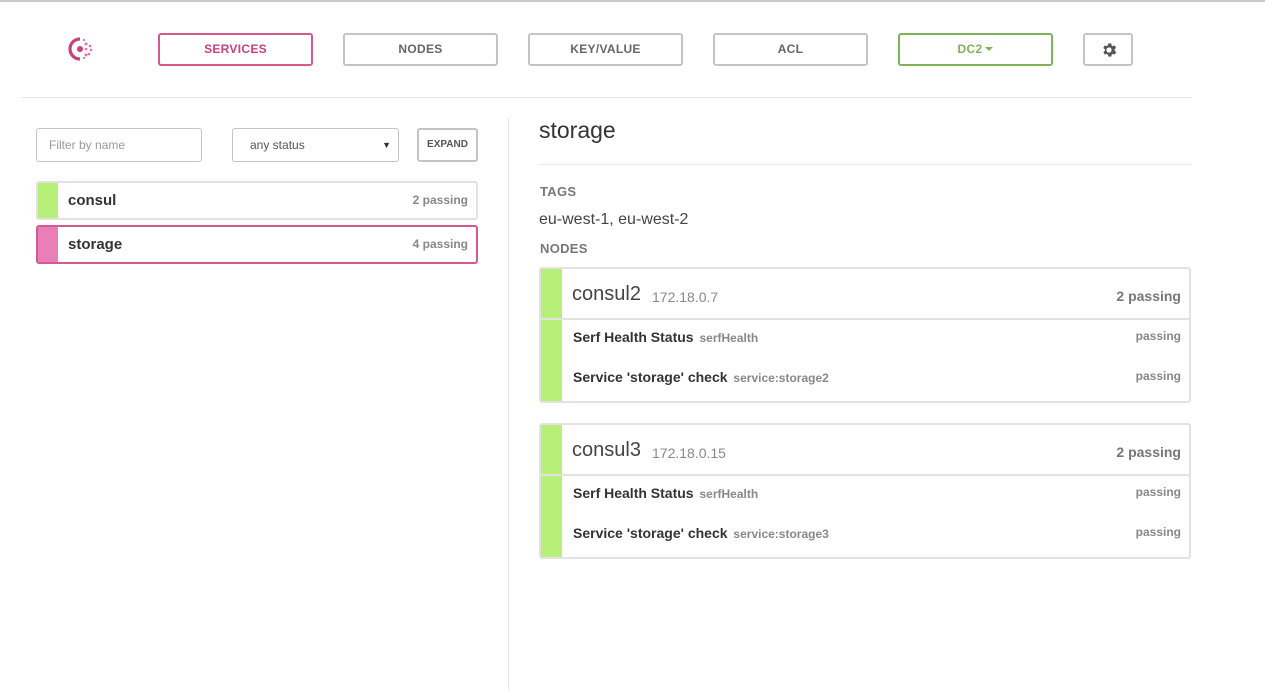 The width and height of the screenshot is (1265, 691). What do you see at coordinates (447, 145) in the screenshot?
I see `expand-button: EXPAND` at bounding box center [447, 145].